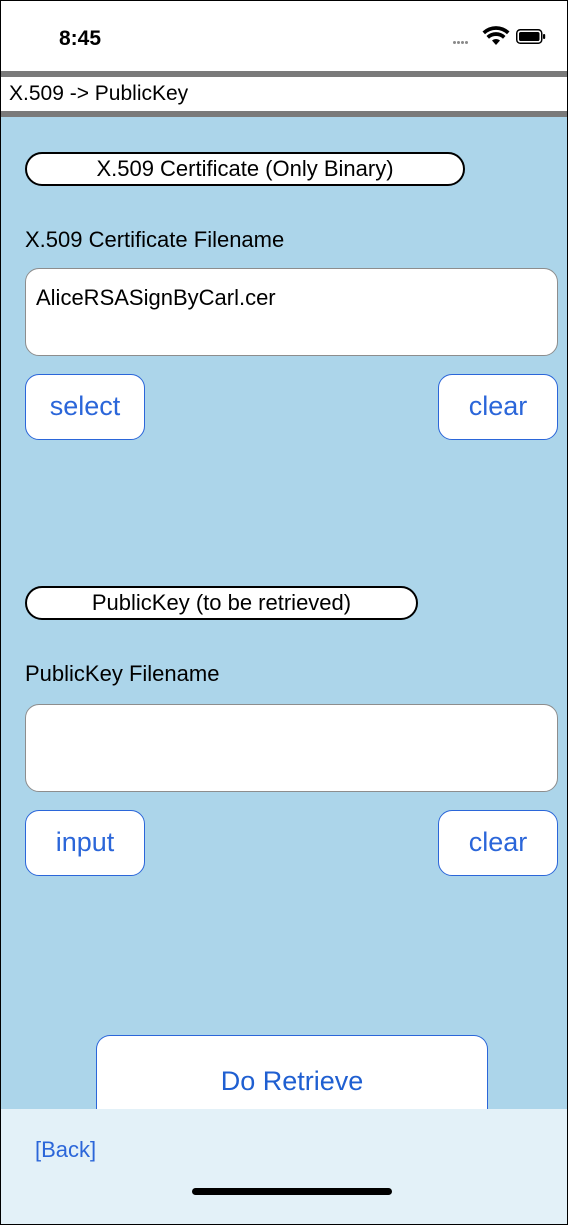  What do you see at coordinates (284, 36) in the screenshot?
I see `status-bar: 8:45` at bounding box center [284, 36].